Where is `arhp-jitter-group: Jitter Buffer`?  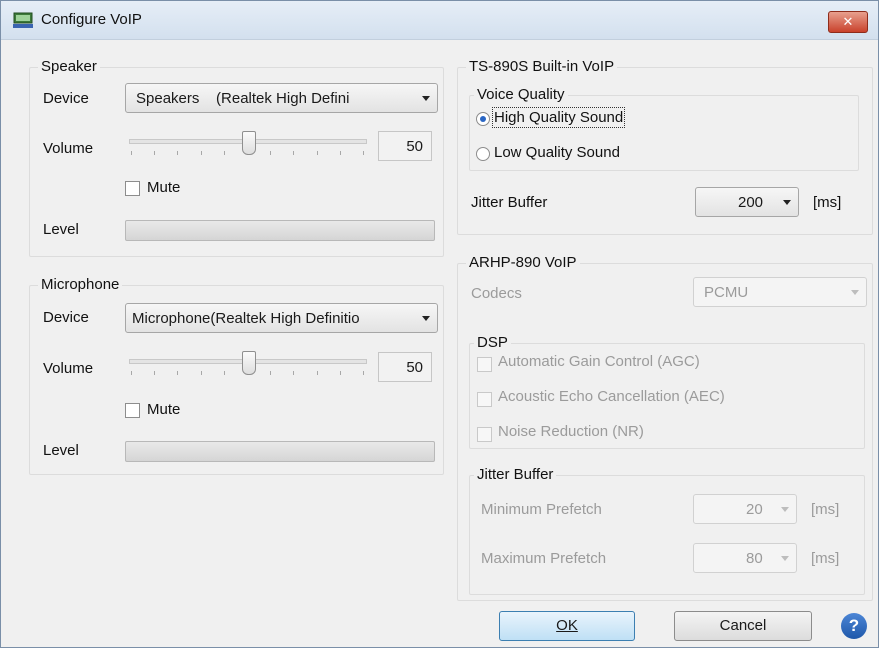
arhp-jitter-group: Jitter Buffer is located at coordinates (667, 530).